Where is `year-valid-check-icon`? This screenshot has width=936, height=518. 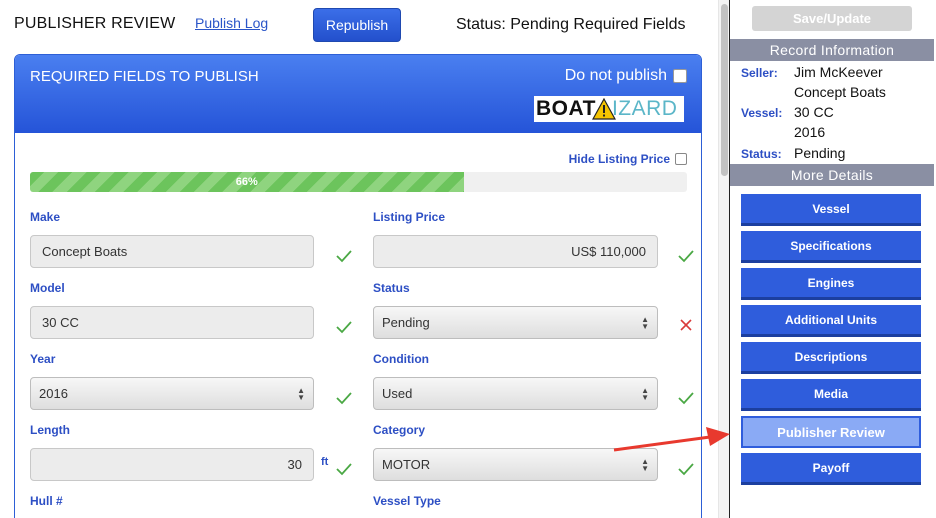
year-valid-check-icon is located at coordinates (344, 398).